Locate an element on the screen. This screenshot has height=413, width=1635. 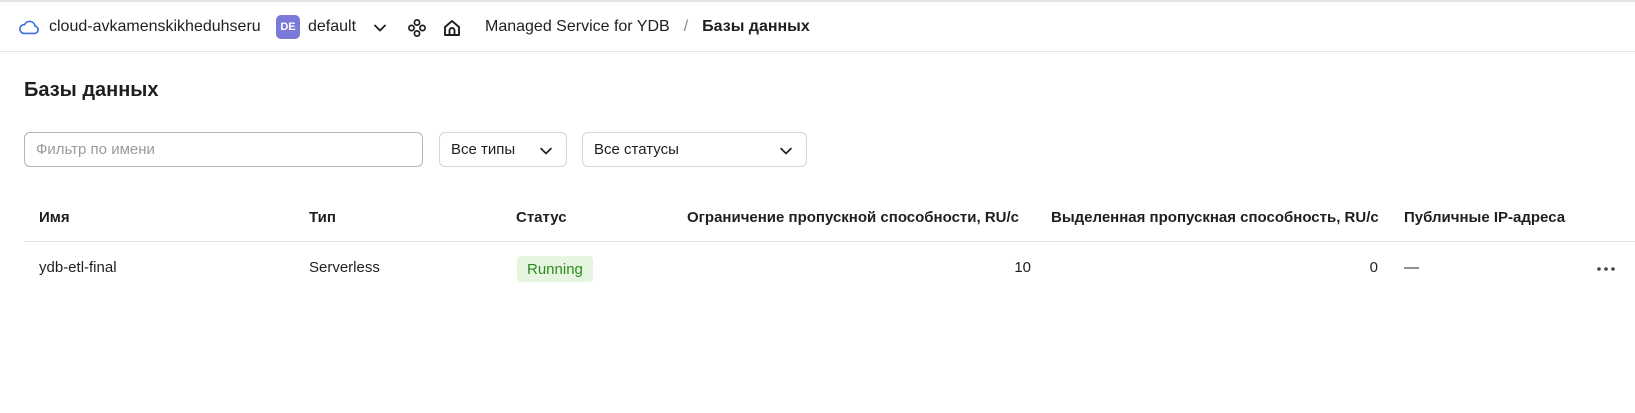
breadcrumb-current: Базы данных is located at coordinates (756, 26).